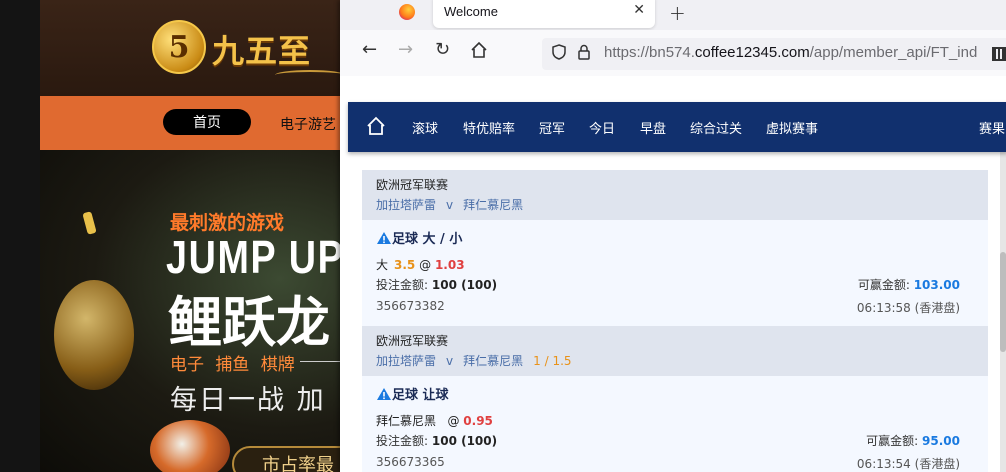 Image resolution: width=1006 pixels, height=472 pixels. What do you see at coordinates (552, 361) in the screenshot?
I see `handicap-line: 1 / 1.5` at bounding box center [552, 361].